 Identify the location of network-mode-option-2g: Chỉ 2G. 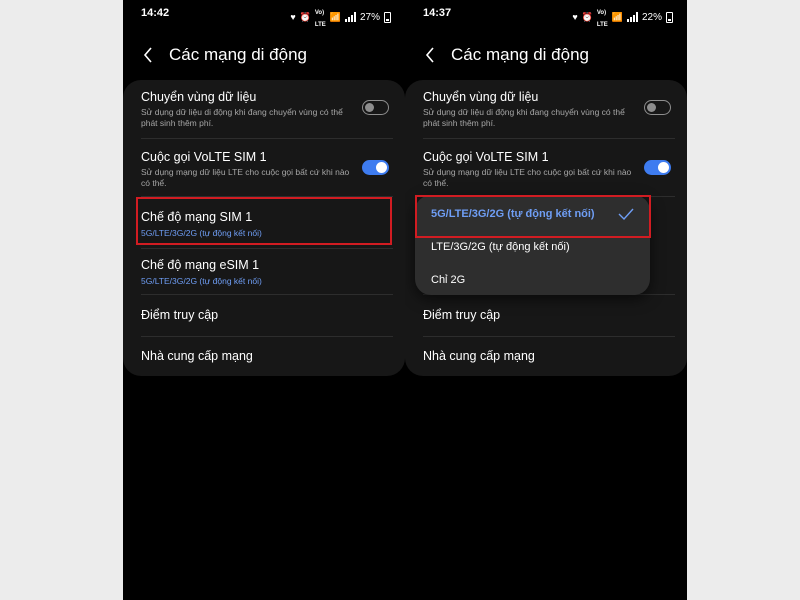
(448, 280).